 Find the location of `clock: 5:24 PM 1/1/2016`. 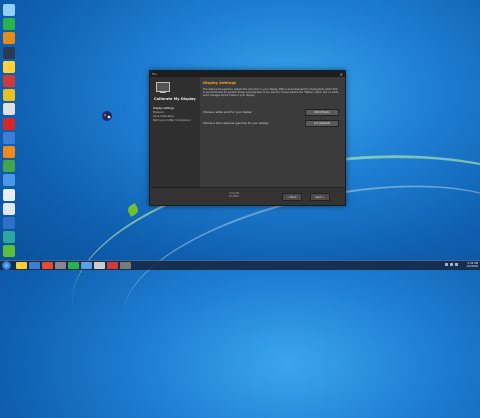

clock: 5:24 PM 1/1/2016 is located at coordinates (472, 265).